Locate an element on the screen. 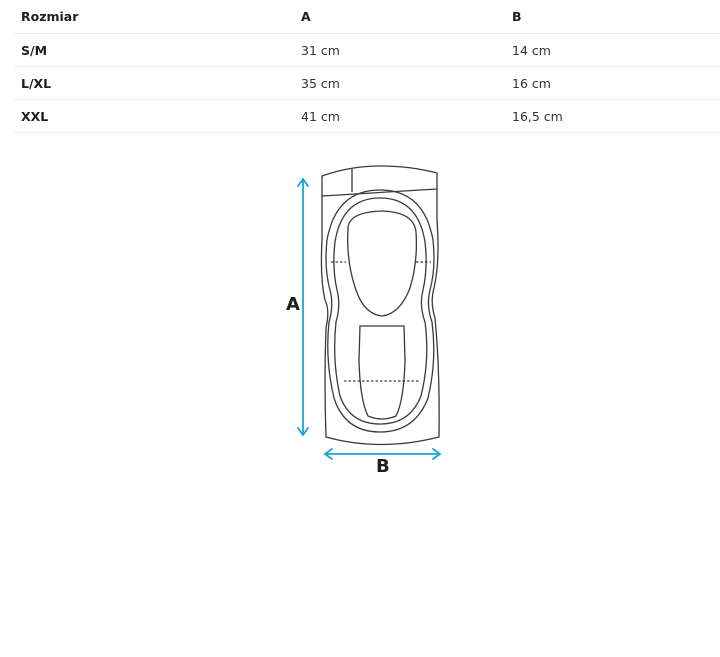 The width and height of the screenshot is (720, 657). dimension-a-label: A is located at coordinates (293, 304).